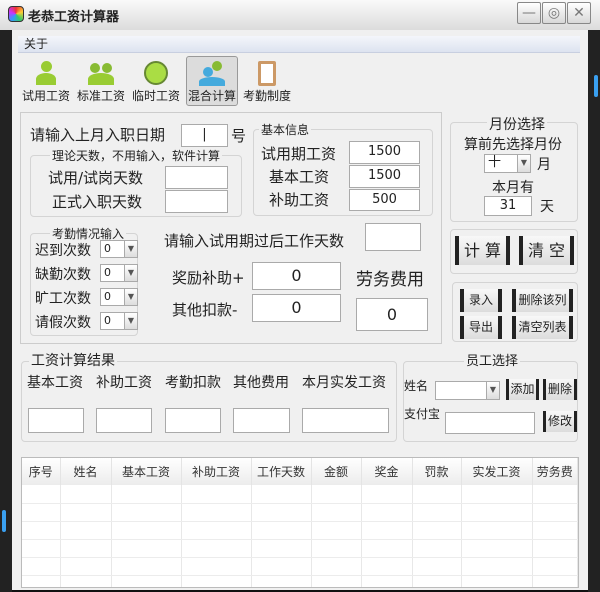  What do you see at coordinates (193, 420) in the screenshot?
I see `result-attendance-deduction-field` at bounding box center [193, 420].